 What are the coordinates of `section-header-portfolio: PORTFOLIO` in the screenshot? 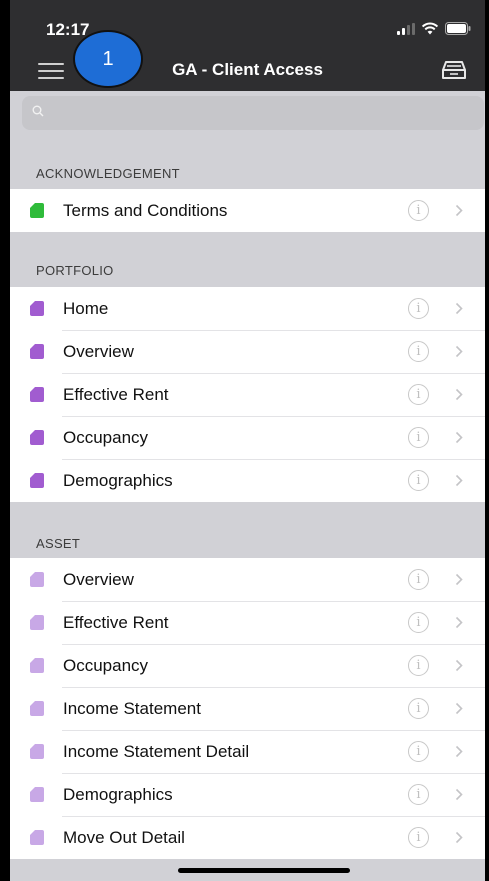 It's located at (75, 270).